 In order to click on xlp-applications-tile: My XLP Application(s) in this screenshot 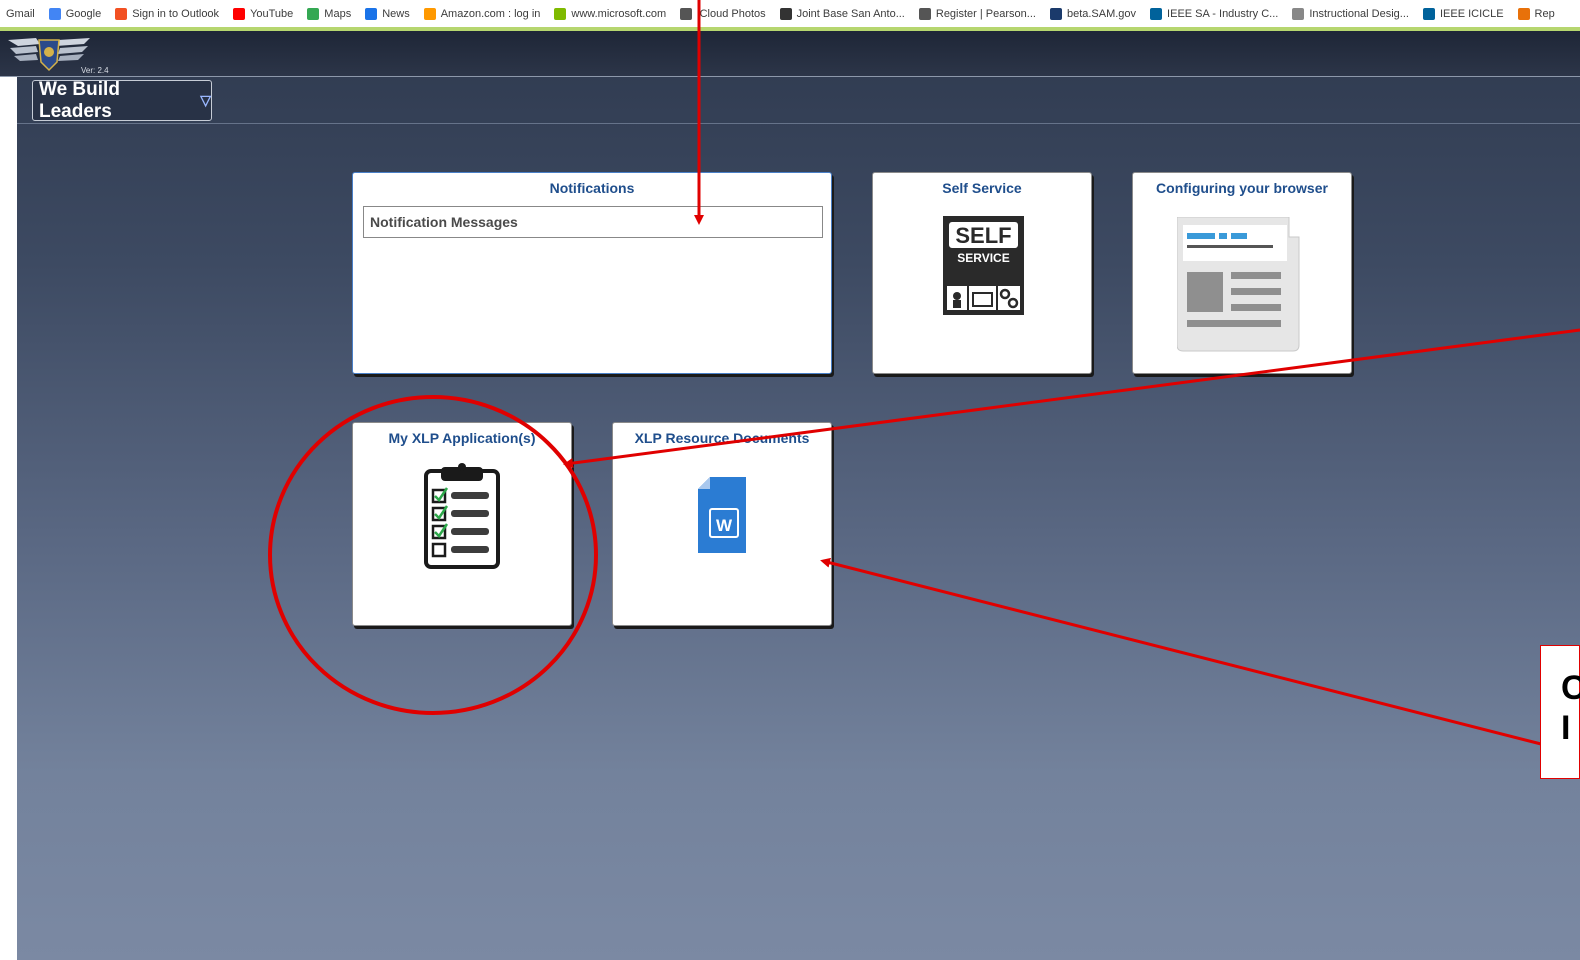, I will do `click(462, 524)`.